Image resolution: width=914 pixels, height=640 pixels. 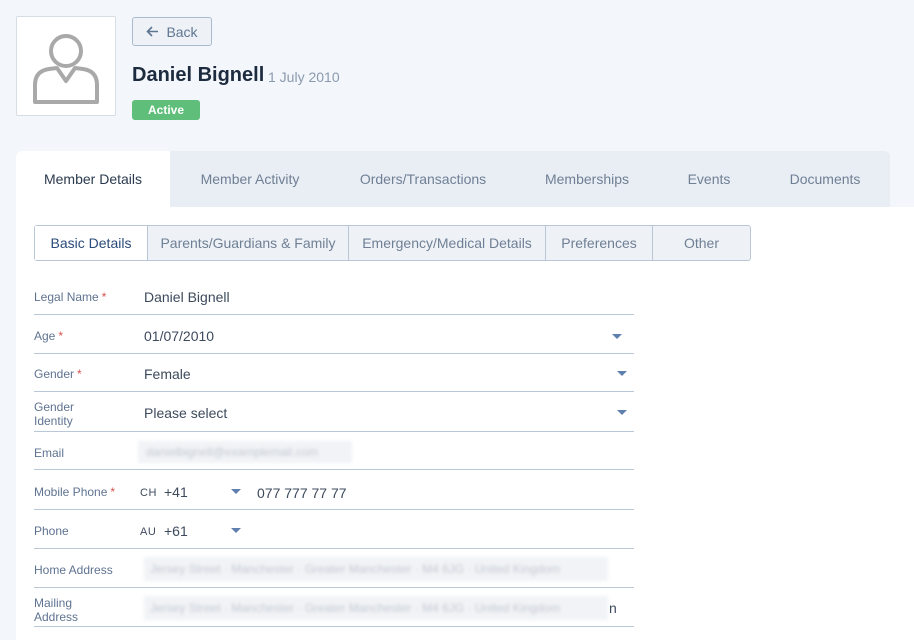 I want to click on member-avatar, so click(x=66, y=66).